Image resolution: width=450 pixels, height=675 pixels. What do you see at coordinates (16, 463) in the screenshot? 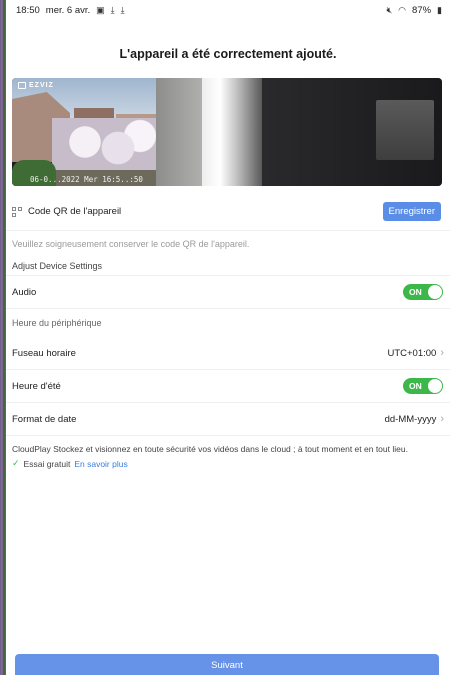
I see `checkmark-icon: ✓` at bounding box center [16, 463].